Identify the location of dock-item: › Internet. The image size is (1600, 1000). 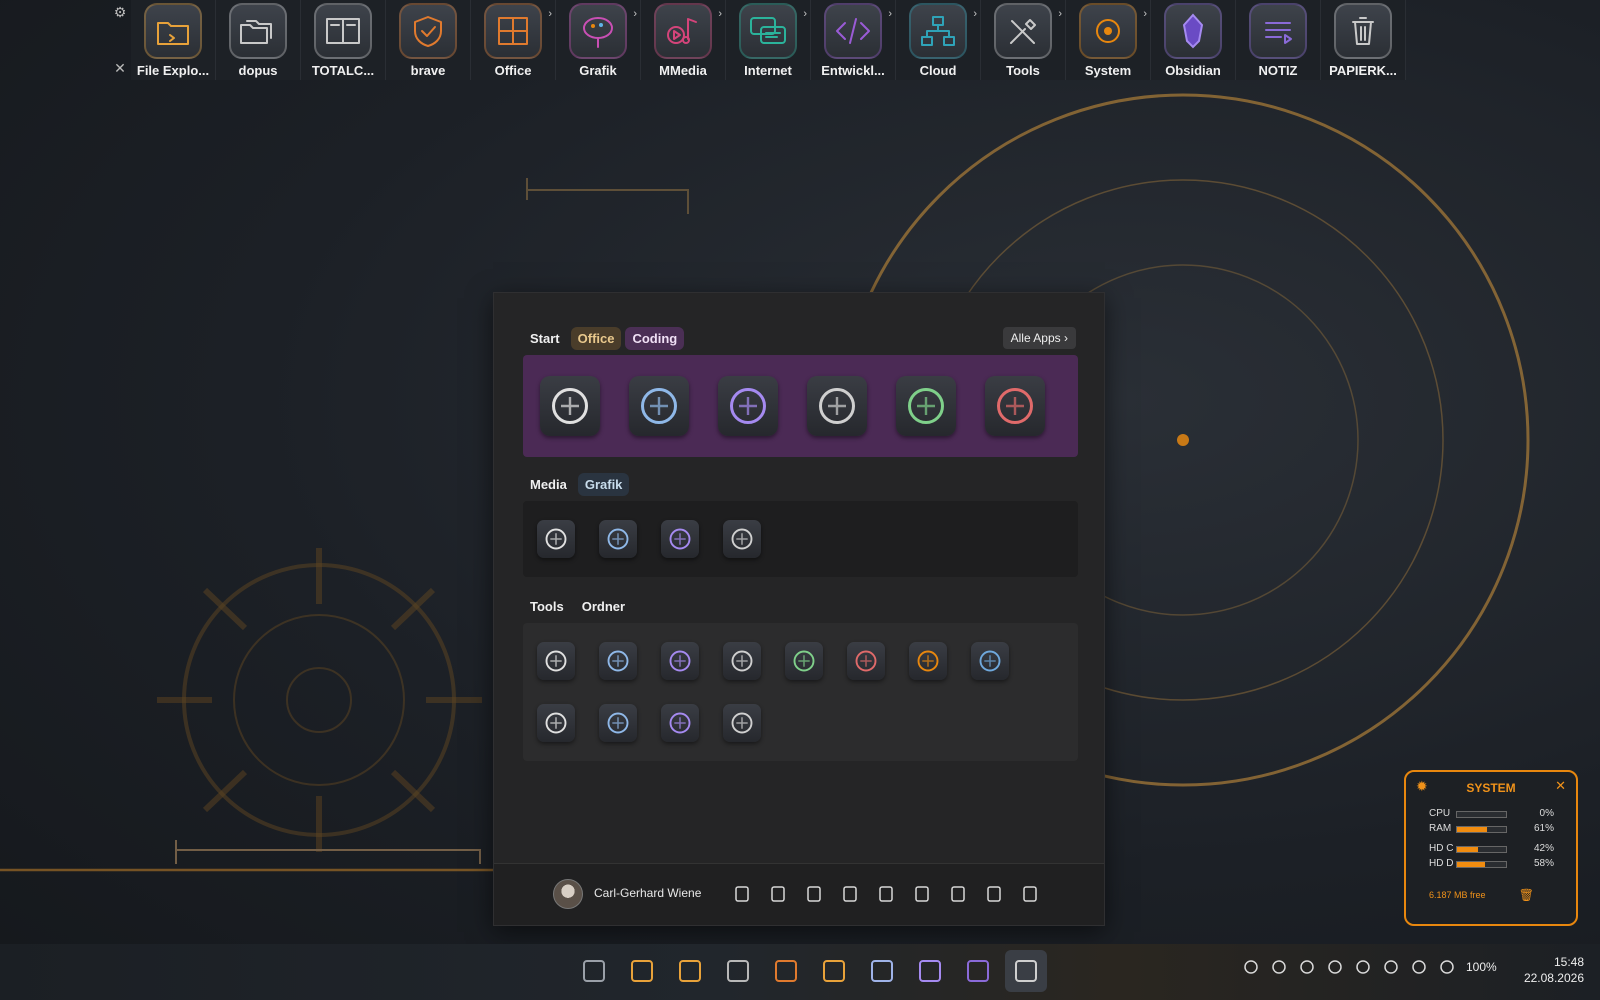
(768, 40).